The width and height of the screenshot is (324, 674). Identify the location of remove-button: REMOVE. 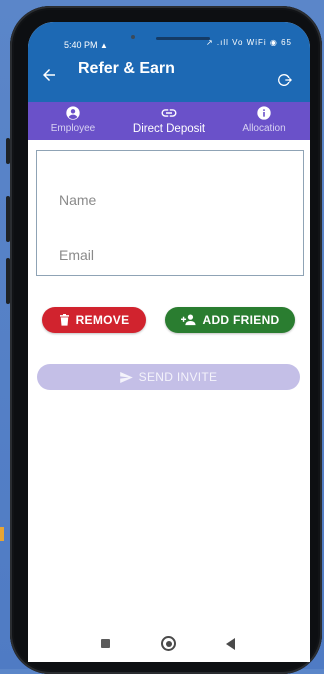
(94, 320).